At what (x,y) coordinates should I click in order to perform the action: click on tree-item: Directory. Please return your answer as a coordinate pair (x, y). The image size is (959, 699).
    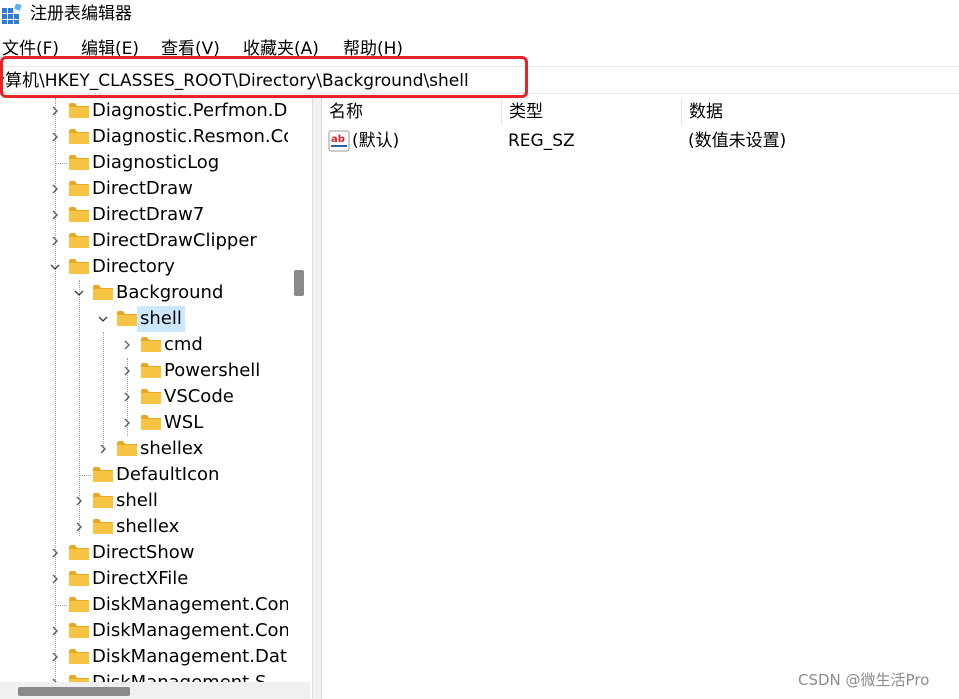
    Looking at the image, I should click on (144, 267).